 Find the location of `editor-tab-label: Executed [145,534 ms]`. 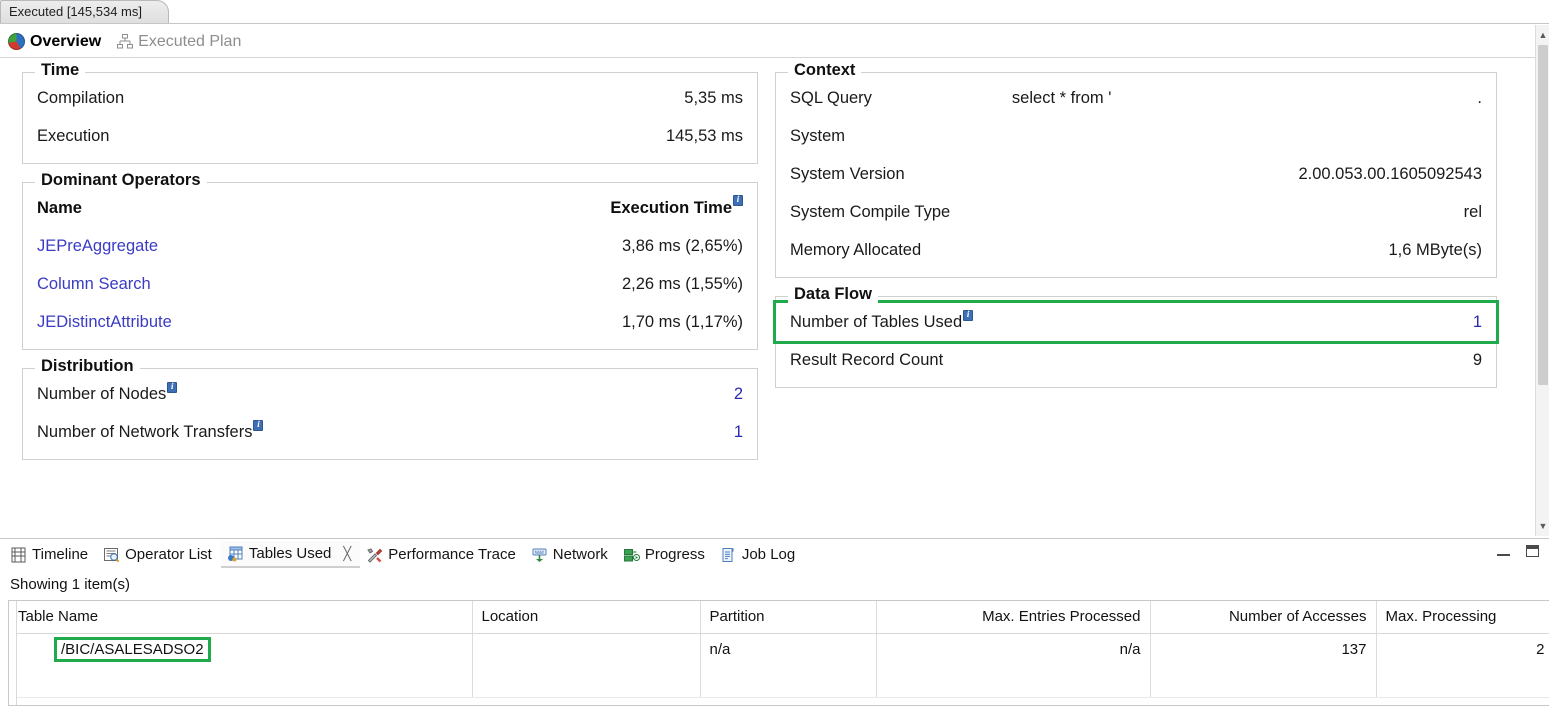

editor-tab-label: Executed [145,534 ms] is located at coordinates (75, 11).